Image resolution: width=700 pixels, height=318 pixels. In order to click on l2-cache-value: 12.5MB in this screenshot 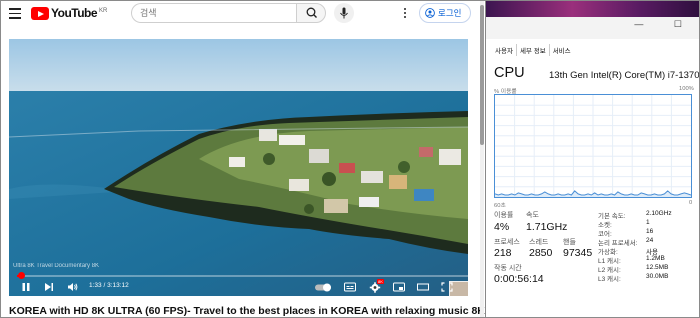, I will do `click(657, 267)`.